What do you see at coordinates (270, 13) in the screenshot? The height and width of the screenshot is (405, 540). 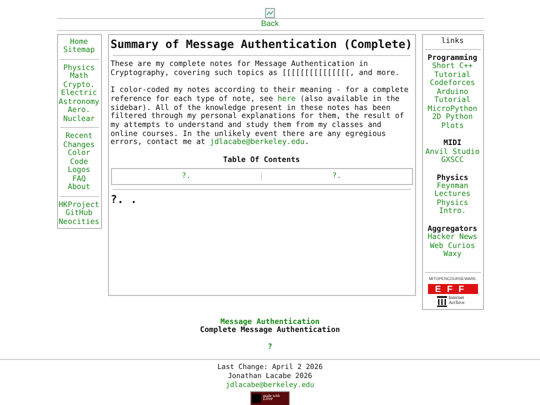 I see `broken-image-icon` at bounding box center [270, 13].